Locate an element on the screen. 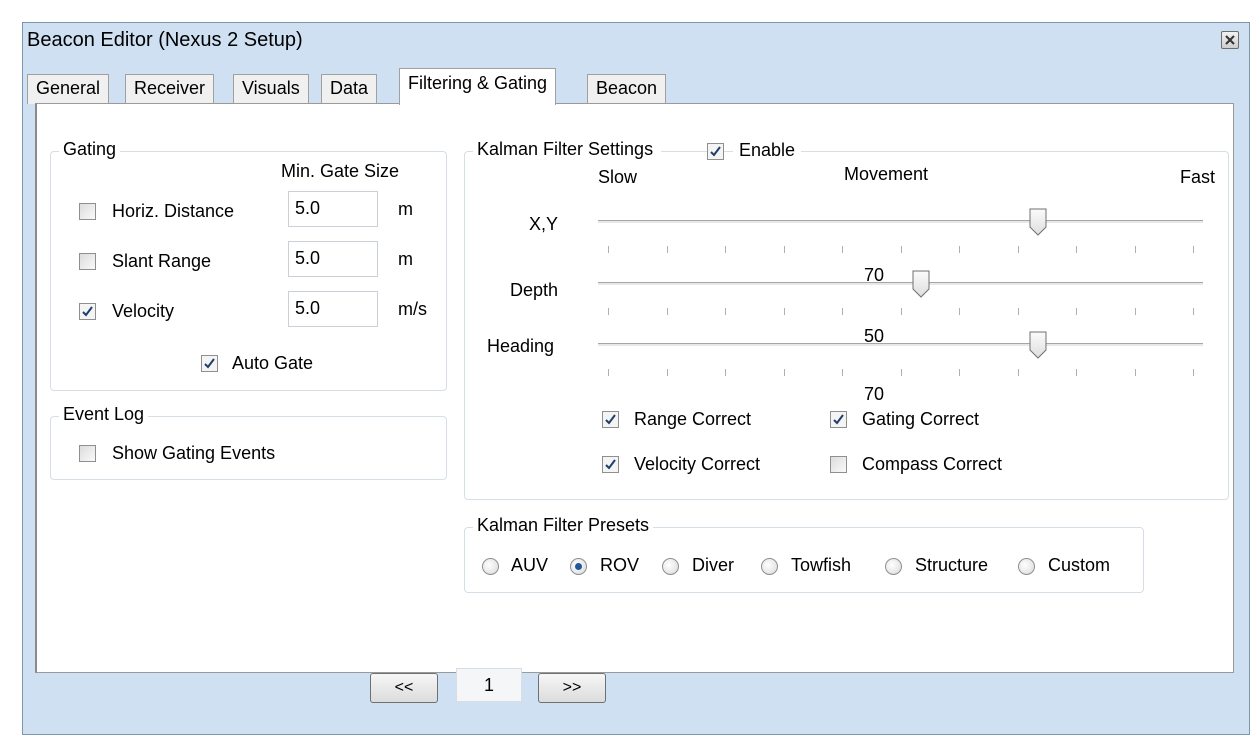 This screenshot has width=1250, height=735. preset-rov-radio is located at coordinates (578, 566).